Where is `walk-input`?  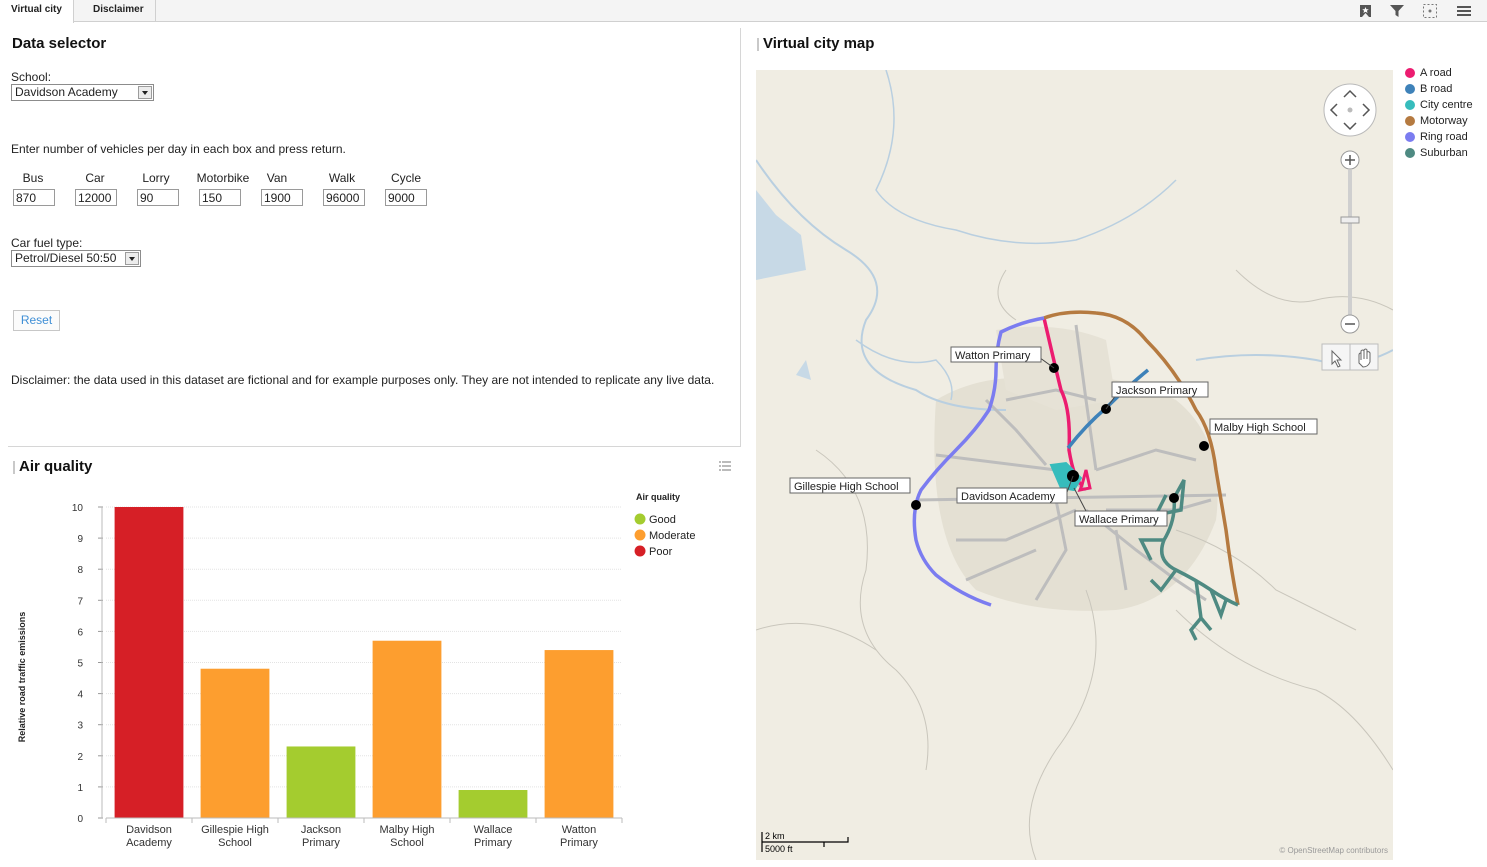
walk-input is located at coordinates (344, 197).